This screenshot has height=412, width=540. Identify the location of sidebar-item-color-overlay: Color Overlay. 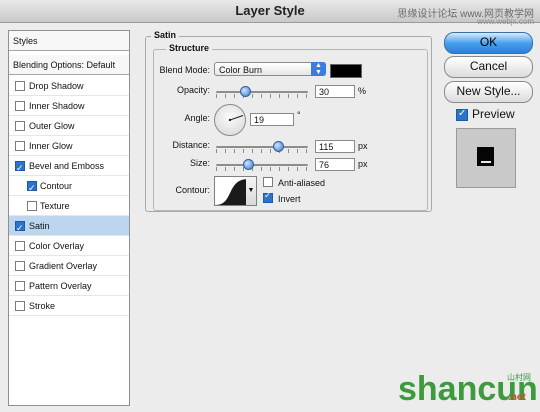
(69, 246).